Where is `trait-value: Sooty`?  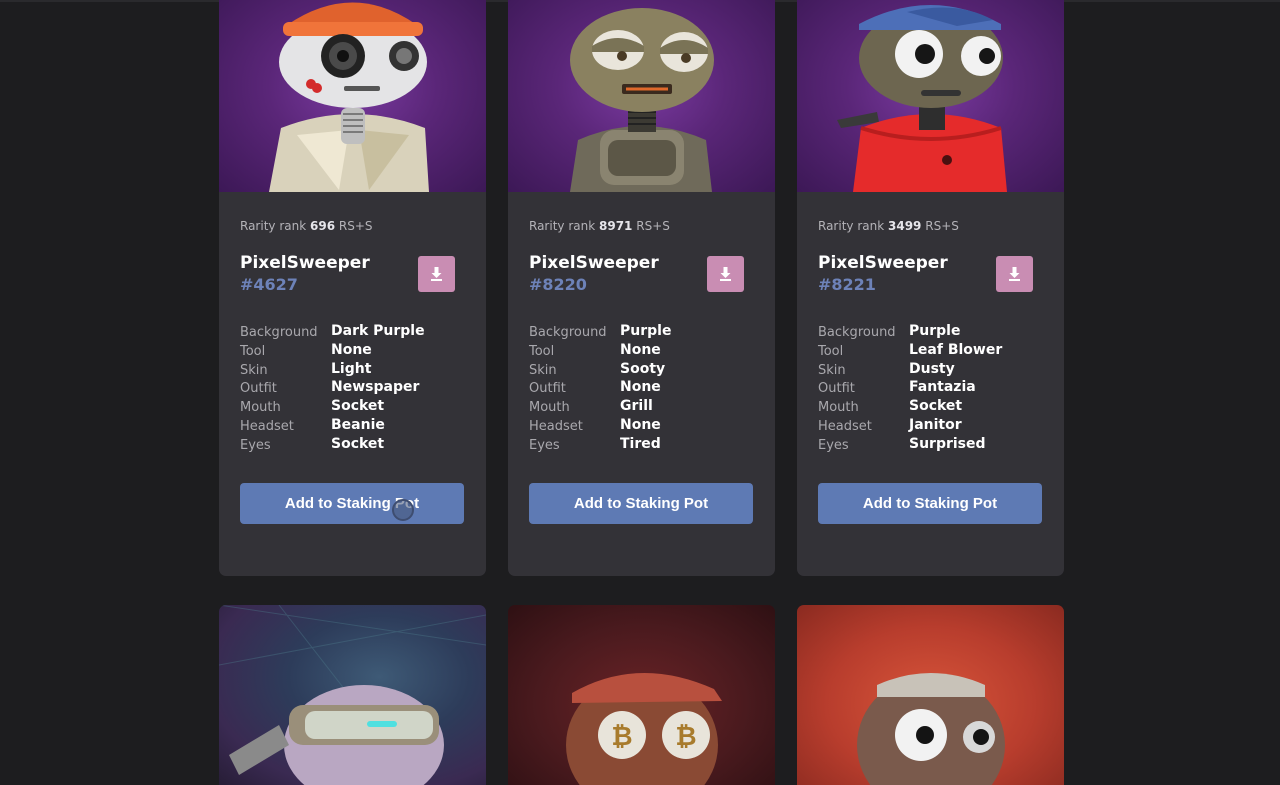 trait-value: Sooty is located at coordinates (643, 368).